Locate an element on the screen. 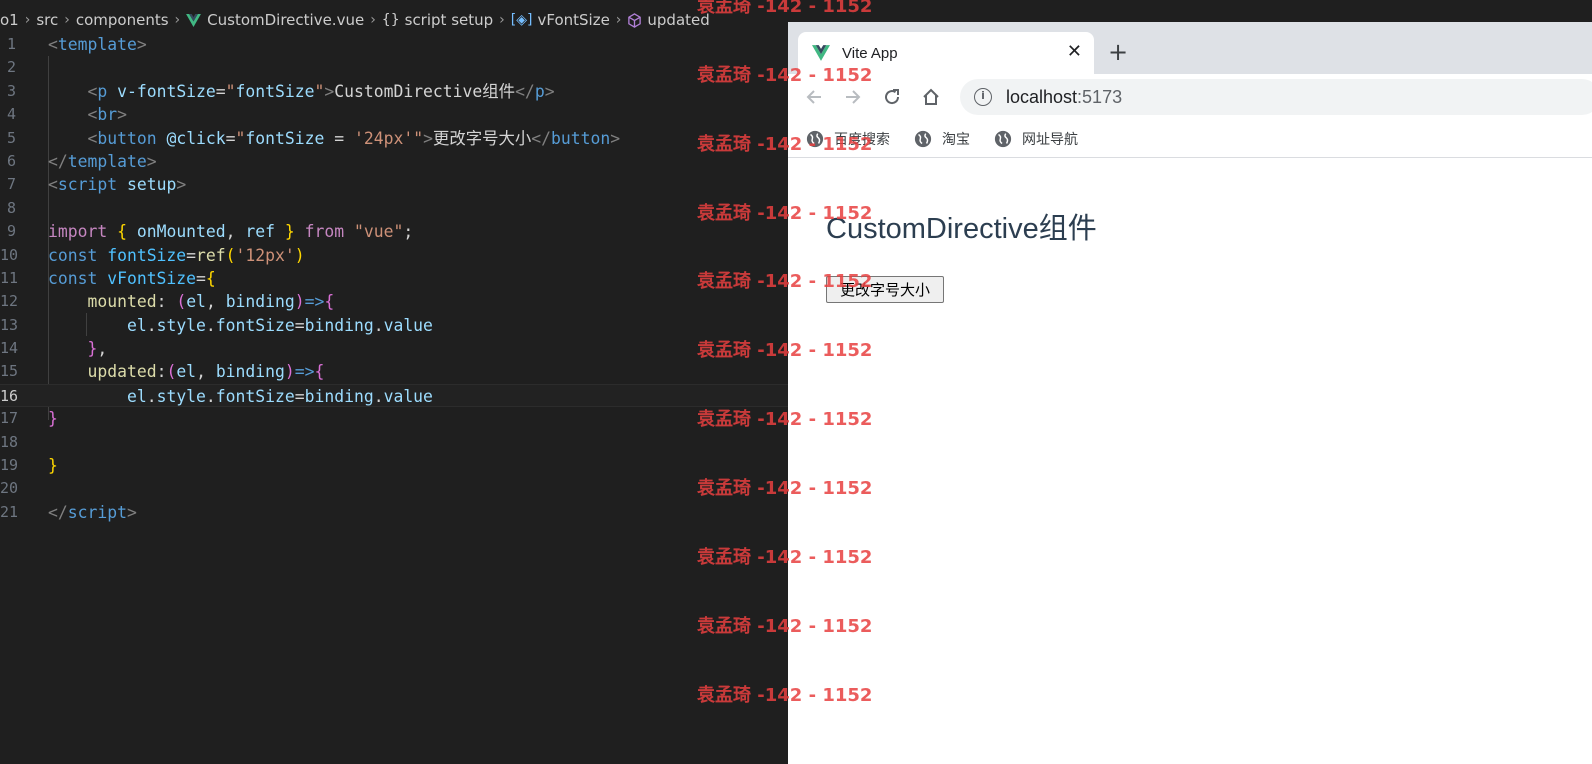  code-text: const fontSize=ref('12px') is located at coordinates (176, 255).